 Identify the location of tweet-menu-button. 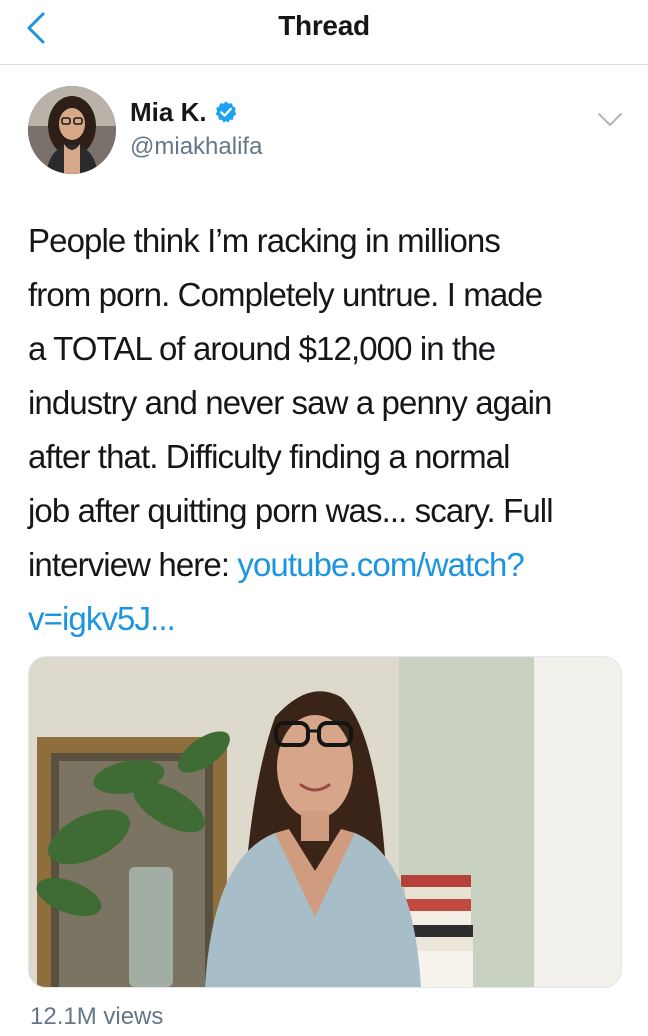
(610, 120).